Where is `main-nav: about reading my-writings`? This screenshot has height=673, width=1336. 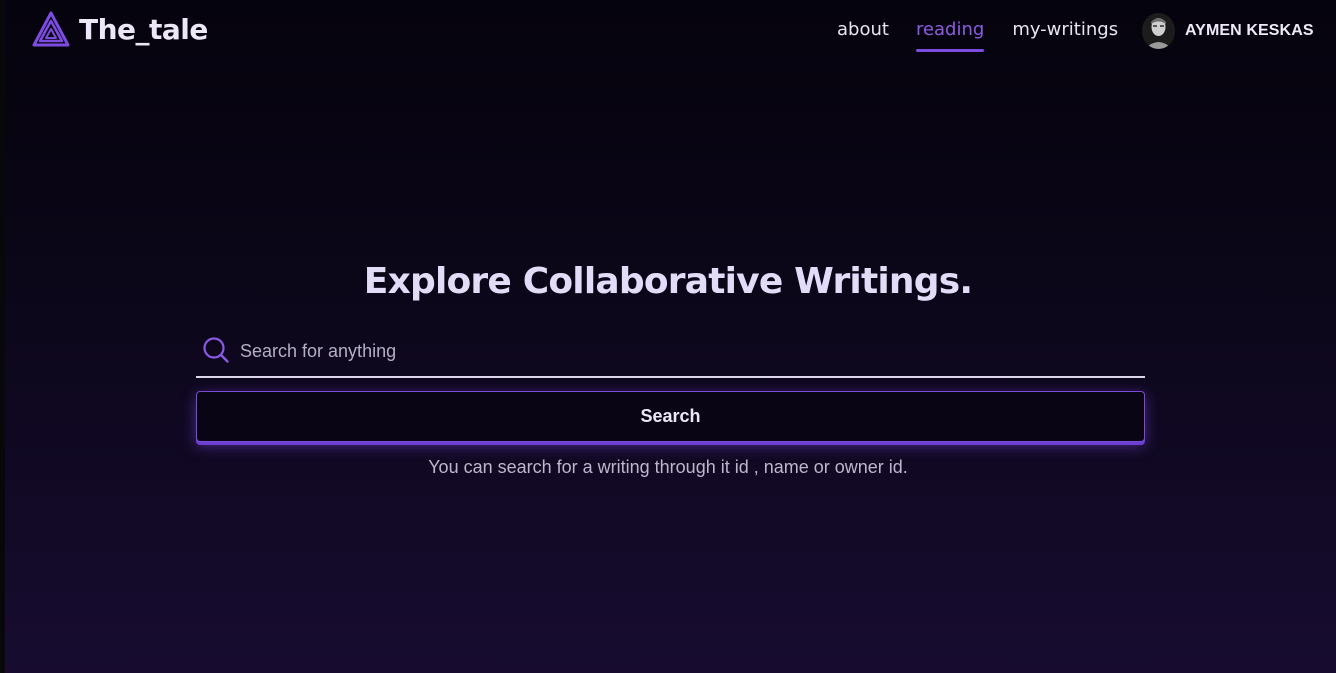
main-nav: about reading my-writings is located at coordinates (977, 35).